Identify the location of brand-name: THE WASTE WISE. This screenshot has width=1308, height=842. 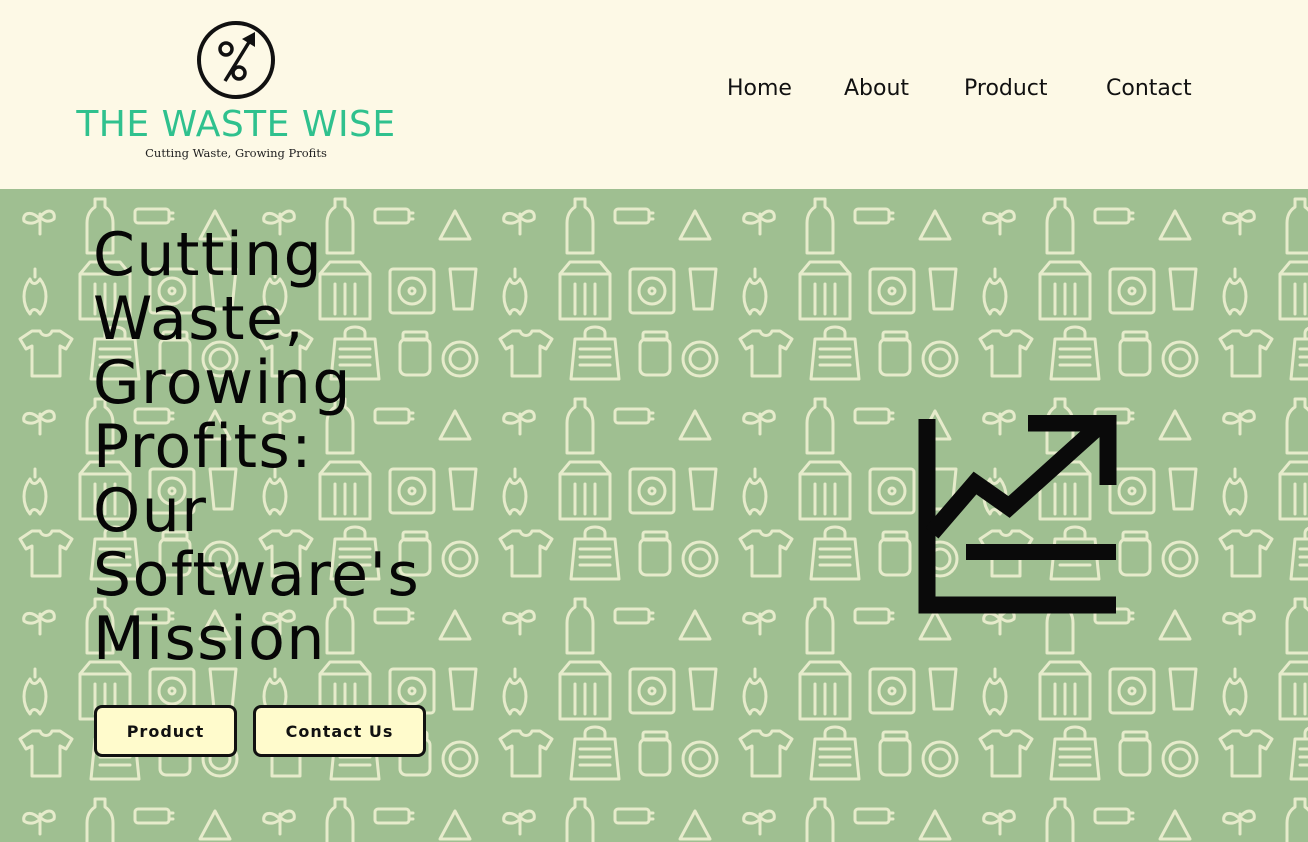
(236, 124).